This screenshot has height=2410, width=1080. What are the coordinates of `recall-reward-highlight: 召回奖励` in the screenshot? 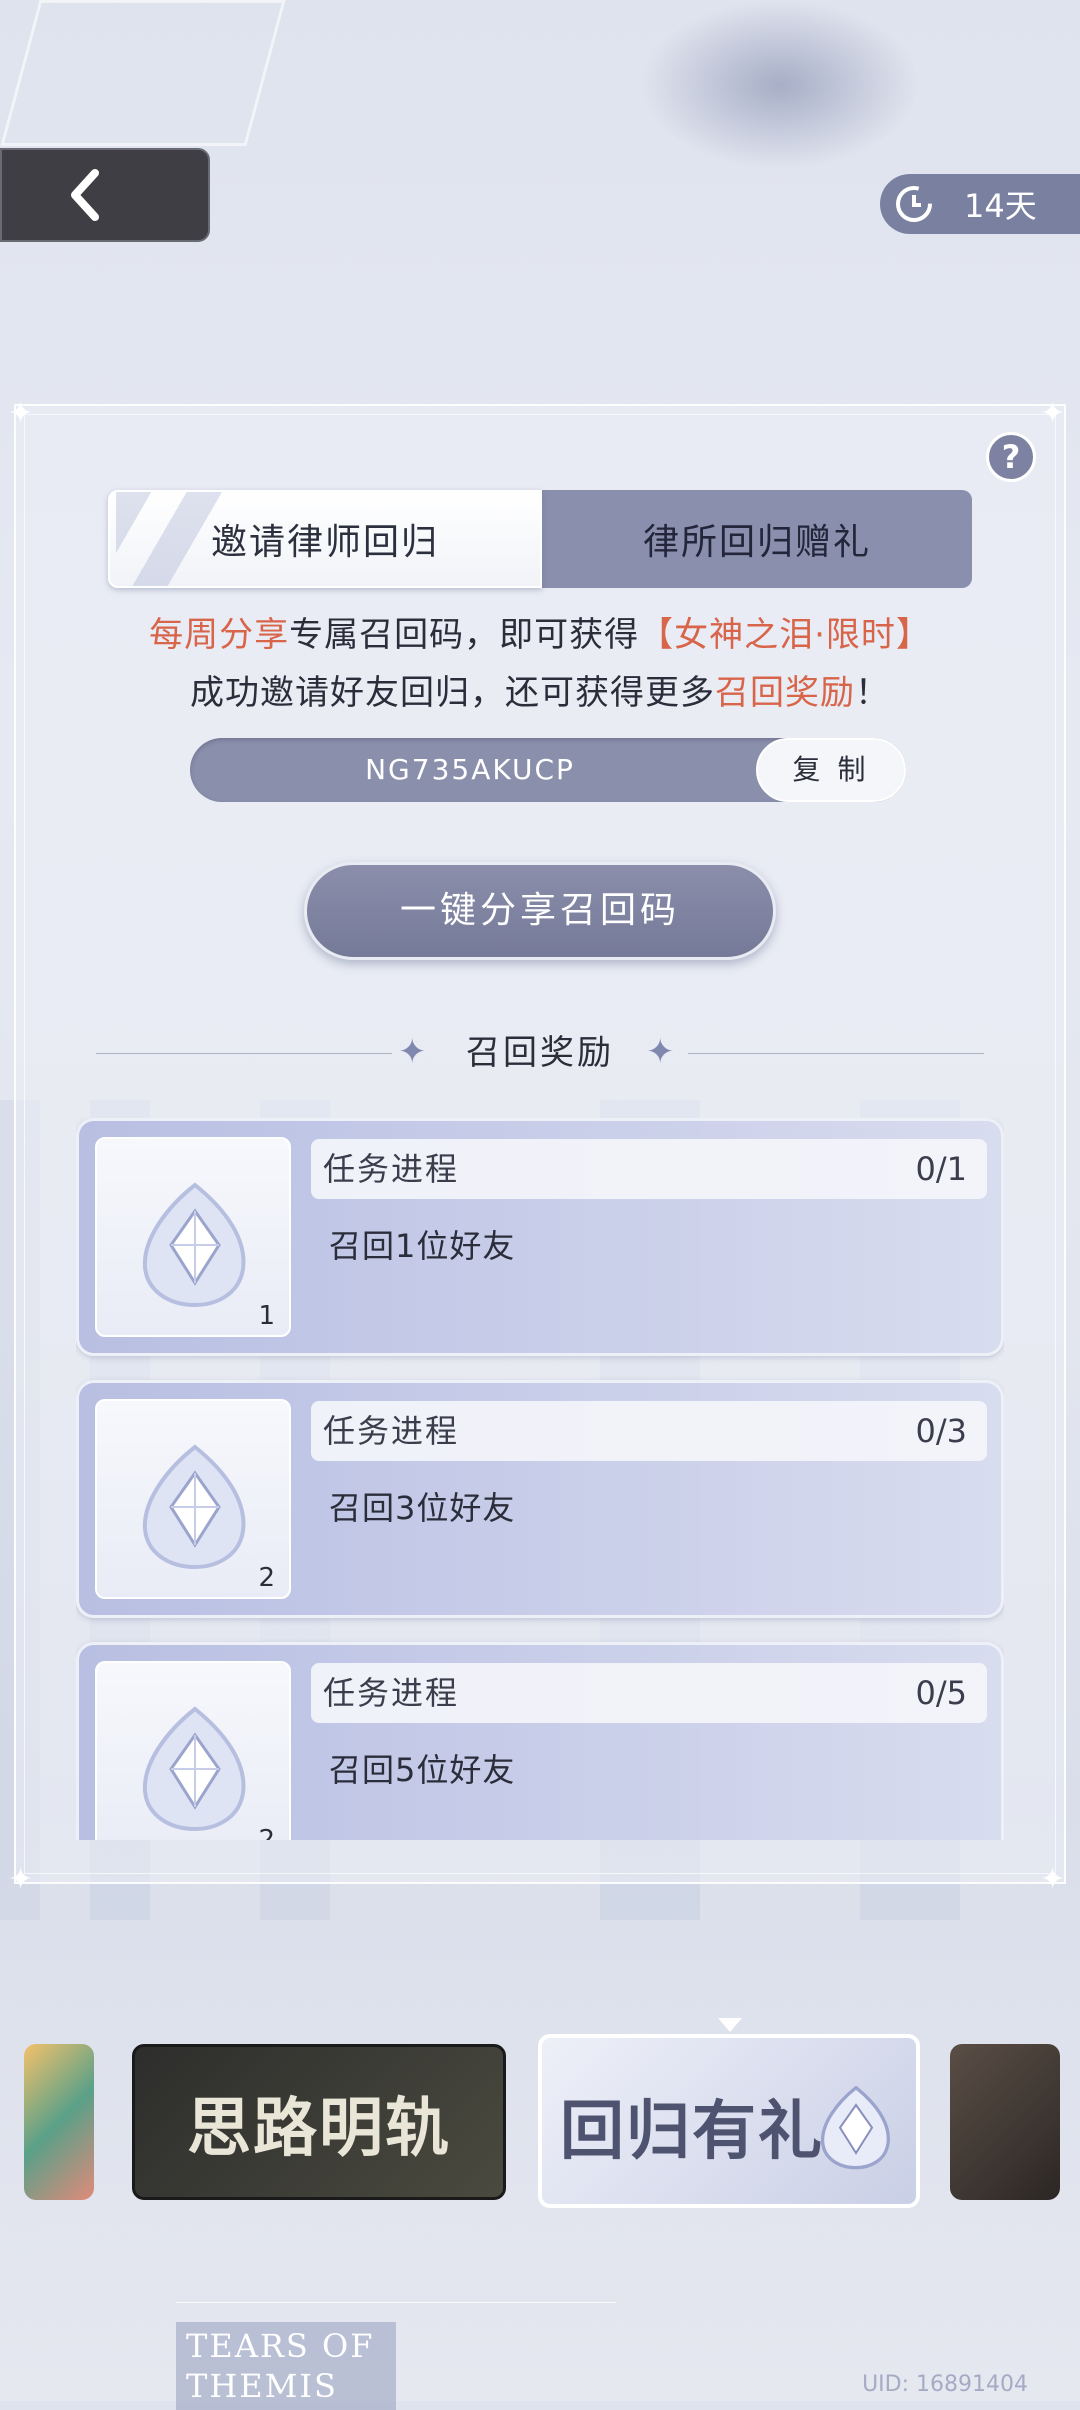 It's located at (785, 693).